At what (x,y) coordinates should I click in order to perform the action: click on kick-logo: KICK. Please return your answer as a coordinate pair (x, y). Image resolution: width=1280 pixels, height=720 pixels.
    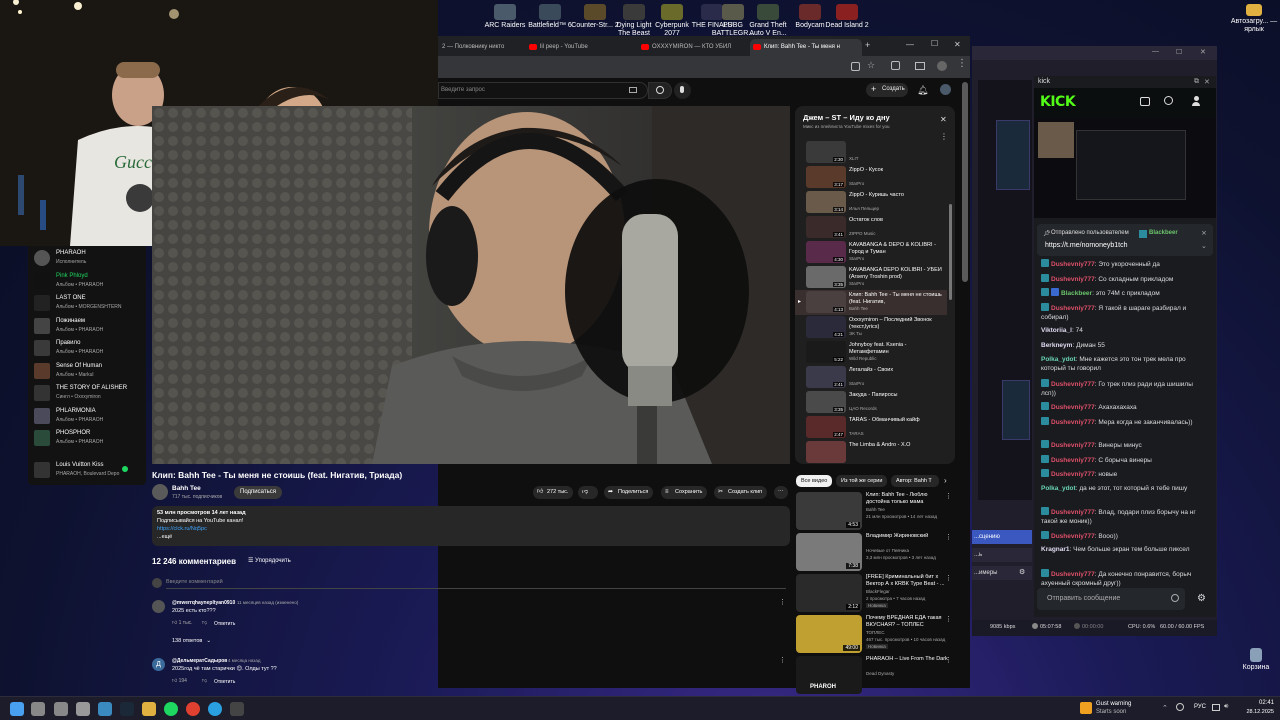
    Looking at the image, I should click on (1058, 102).